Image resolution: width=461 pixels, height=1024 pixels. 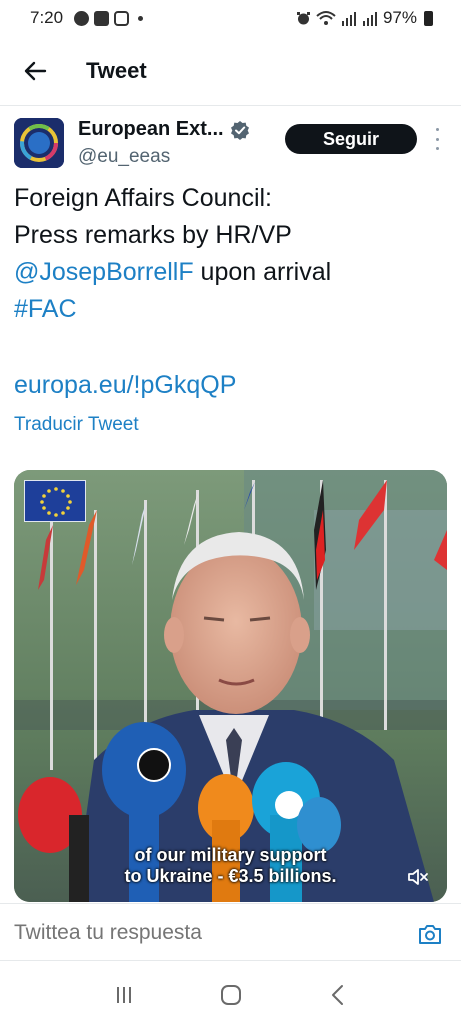 I want to click on follow-button: Seguir, so click(x=351, y=139).